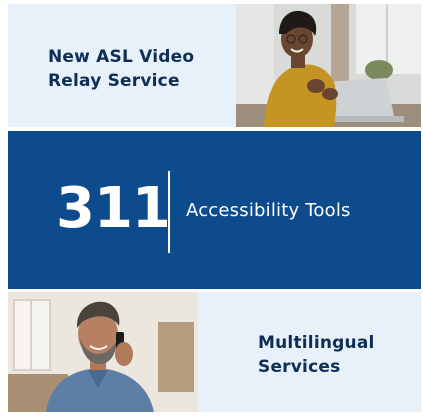  Describe the element at coordinates (268, 210) in the screenshot. I see `accessibility-tools-label: Accessibility Tools` at that location.